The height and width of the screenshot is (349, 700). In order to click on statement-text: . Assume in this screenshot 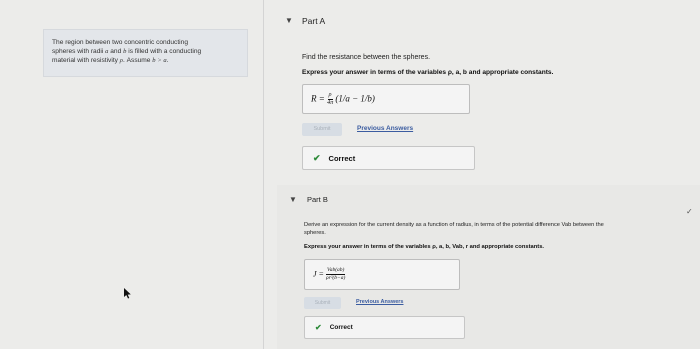, I will do `click(137, 60)`.